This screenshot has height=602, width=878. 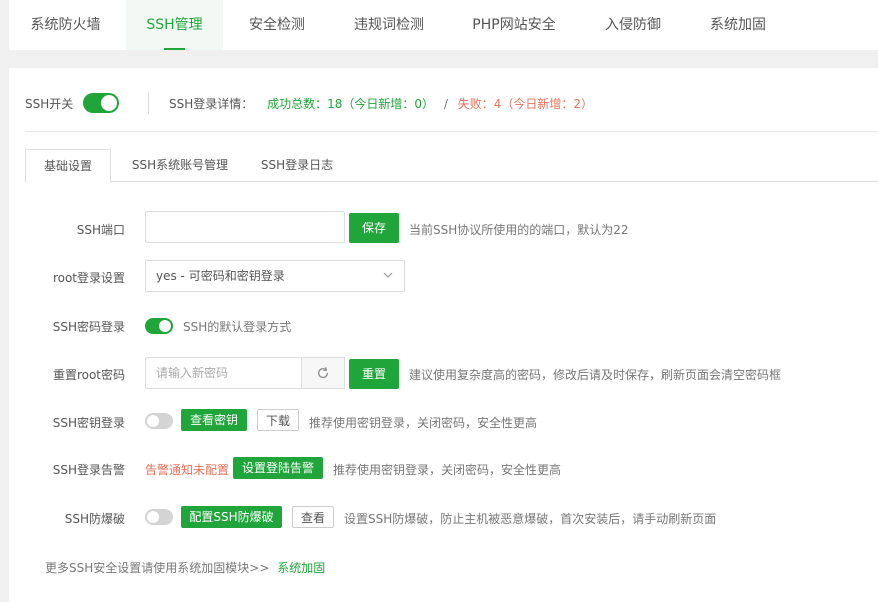 What do you see at coordinates (388, 275) in the screenshot?
I see `chevron-down-icon` at bounding box center [388, 275].